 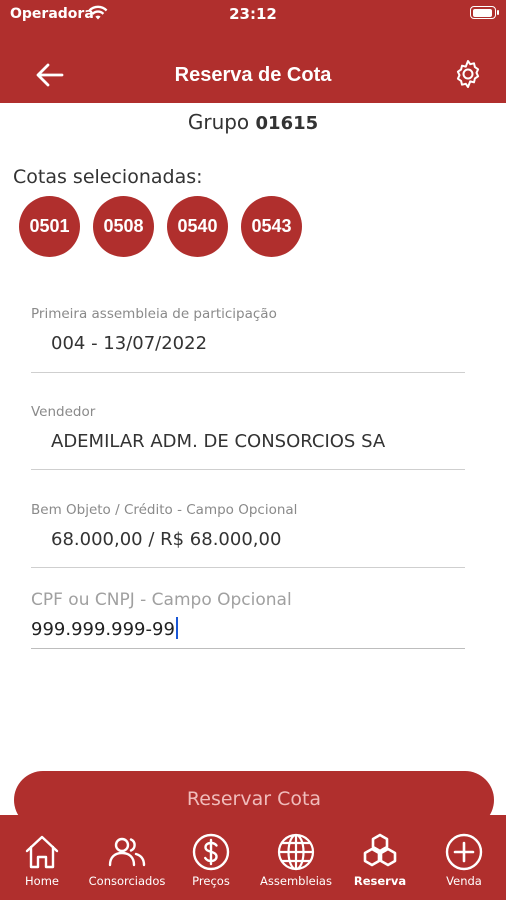 I want to click on cpf-value: 999.999.999-99, so click(x=103, y=629).